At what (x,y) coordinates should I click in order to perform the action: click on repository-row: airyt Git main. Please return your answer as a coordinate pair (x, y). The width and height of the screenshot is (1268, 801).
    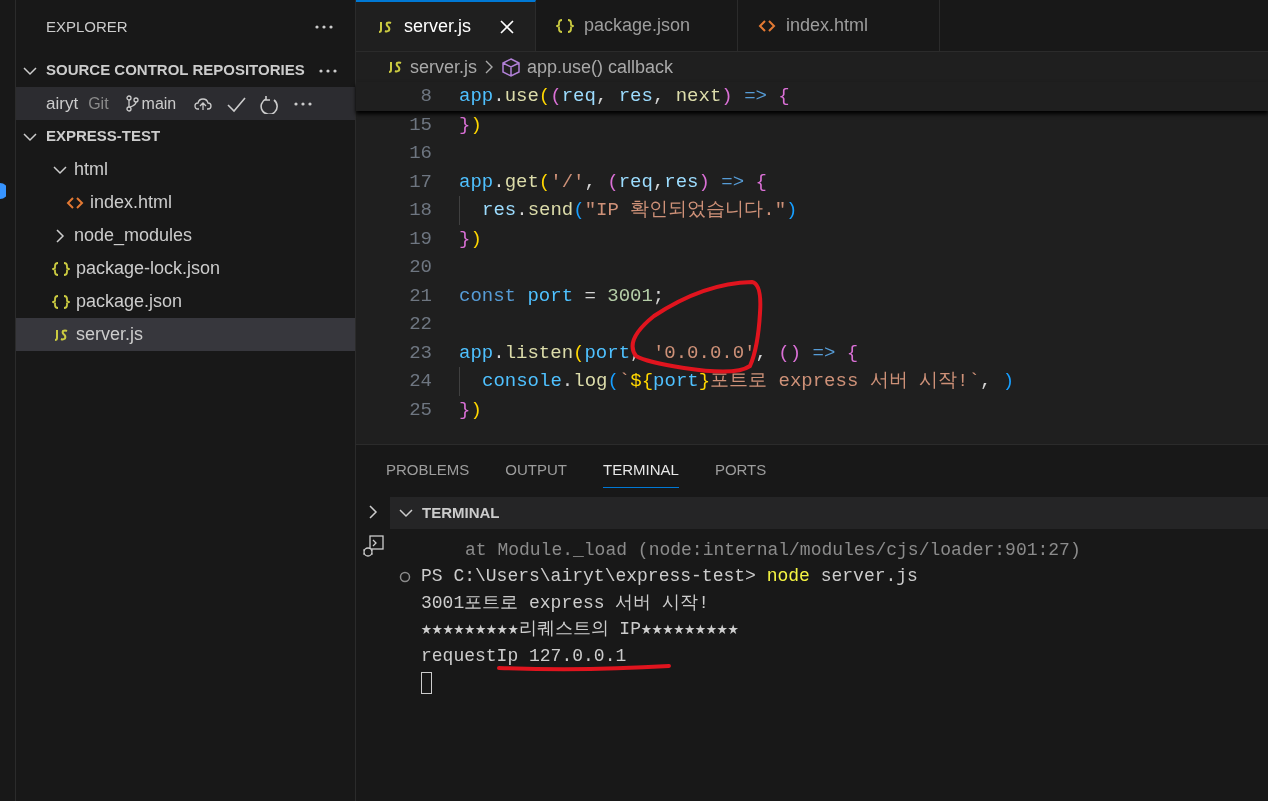
    Looking at the image, I should click on (185, 103).